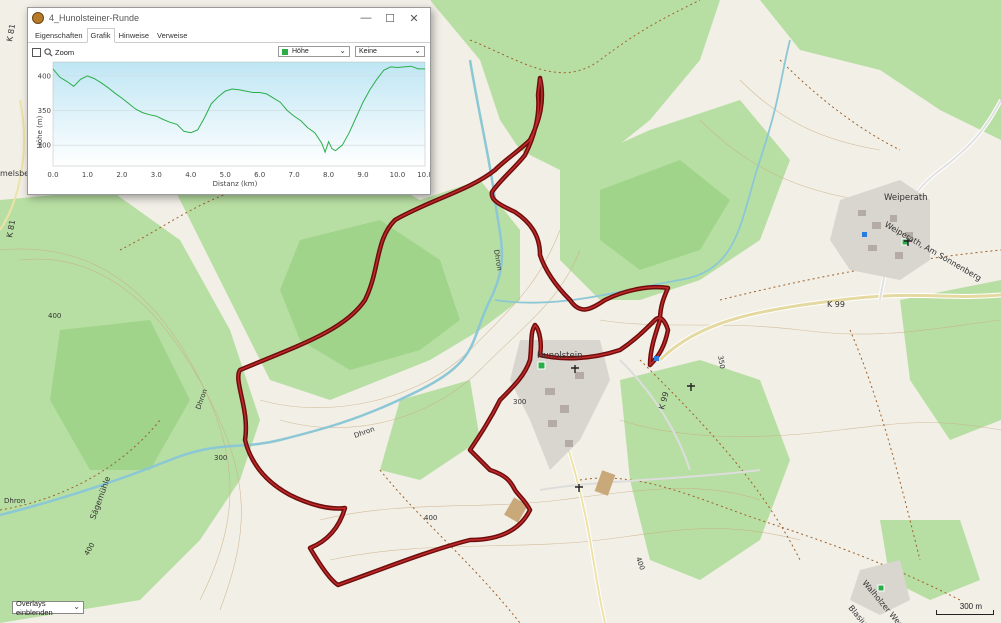 The image size is (1001, 623). Describe the element at coordinates (52, 175) in the screenshot. I see `x-tick-label: 0.0` at that location.